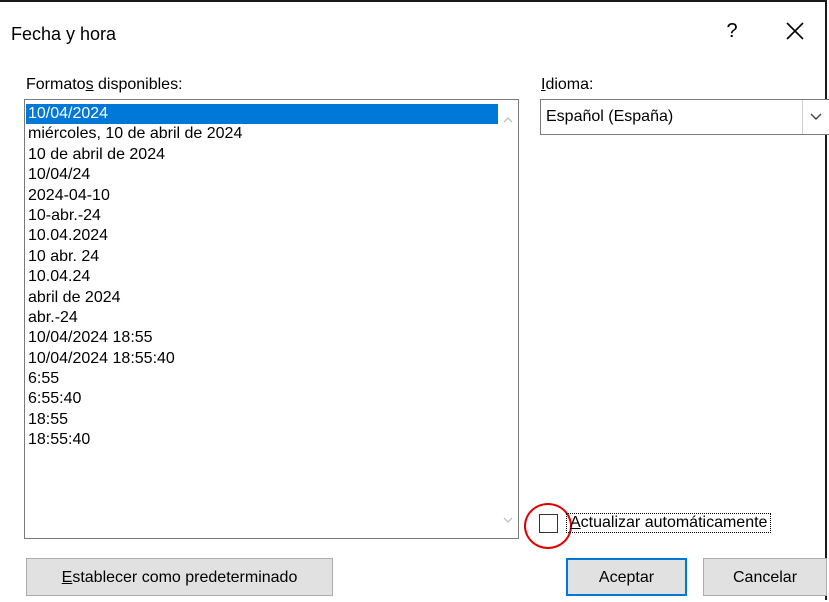 This screenshot has width=829, height=602. Describe the element at coordinates (264, 379) in the screenshot. I see `format-list-item: 6:55` at that location.